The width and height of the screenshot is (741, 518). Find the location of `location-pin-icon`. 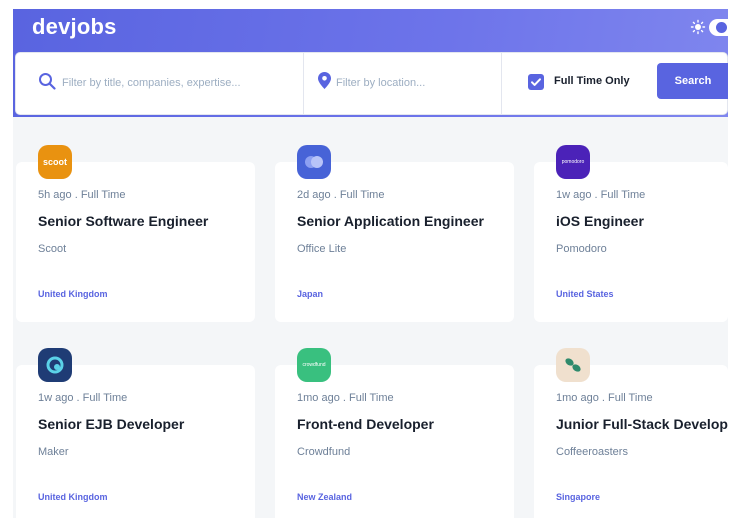

location-pin-icon is located at coordinates (324, 80).